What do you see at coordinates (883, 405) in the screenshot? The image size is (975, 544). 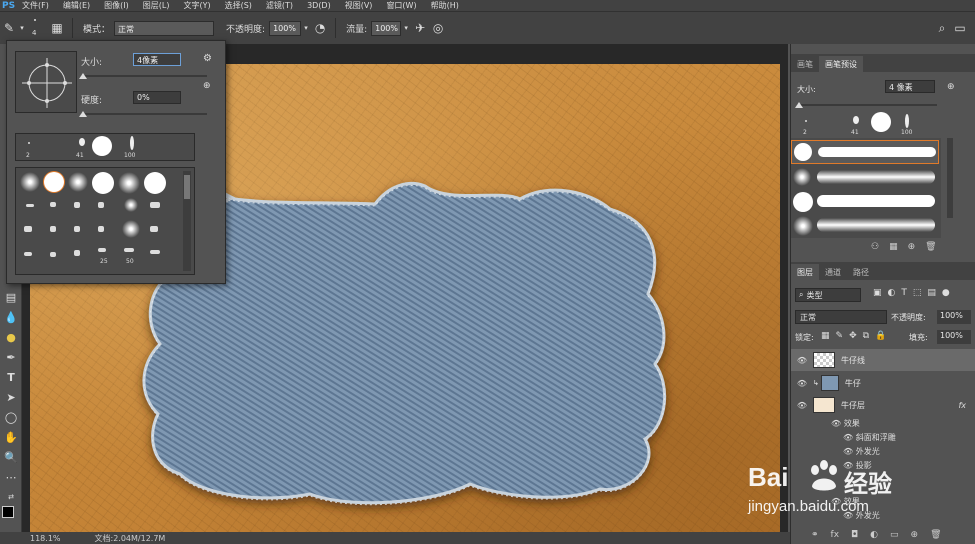 I see `layer-row: 👁 牛仔层 fx` at bounding box center [883, 405].